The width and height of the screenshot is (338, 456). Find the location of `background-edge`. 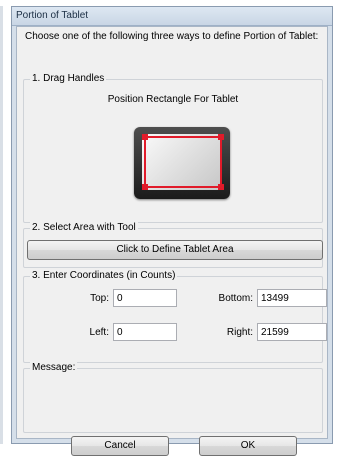

background-edge is located at coordinates (1, 225).